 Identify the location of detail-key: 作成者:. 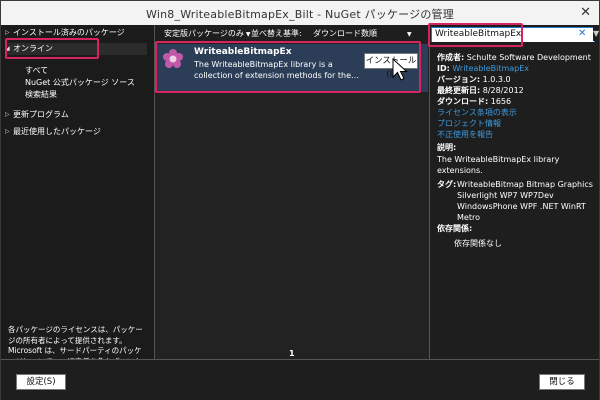
(451, 57).